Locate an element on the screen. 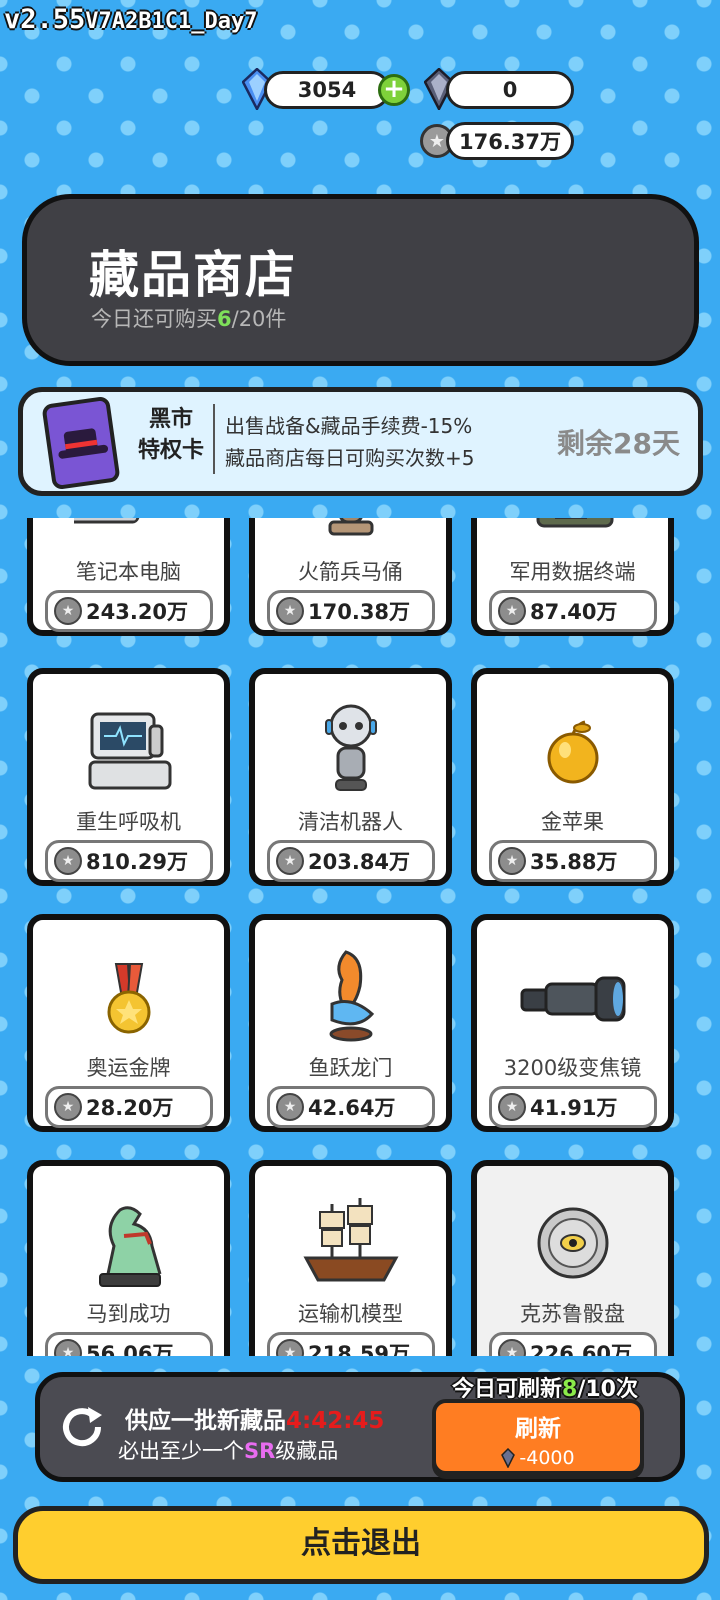 The height and width of the screenshot is (1600, 720). item-name: 鱼跃龙门 is located at coordinates (350, 1068).